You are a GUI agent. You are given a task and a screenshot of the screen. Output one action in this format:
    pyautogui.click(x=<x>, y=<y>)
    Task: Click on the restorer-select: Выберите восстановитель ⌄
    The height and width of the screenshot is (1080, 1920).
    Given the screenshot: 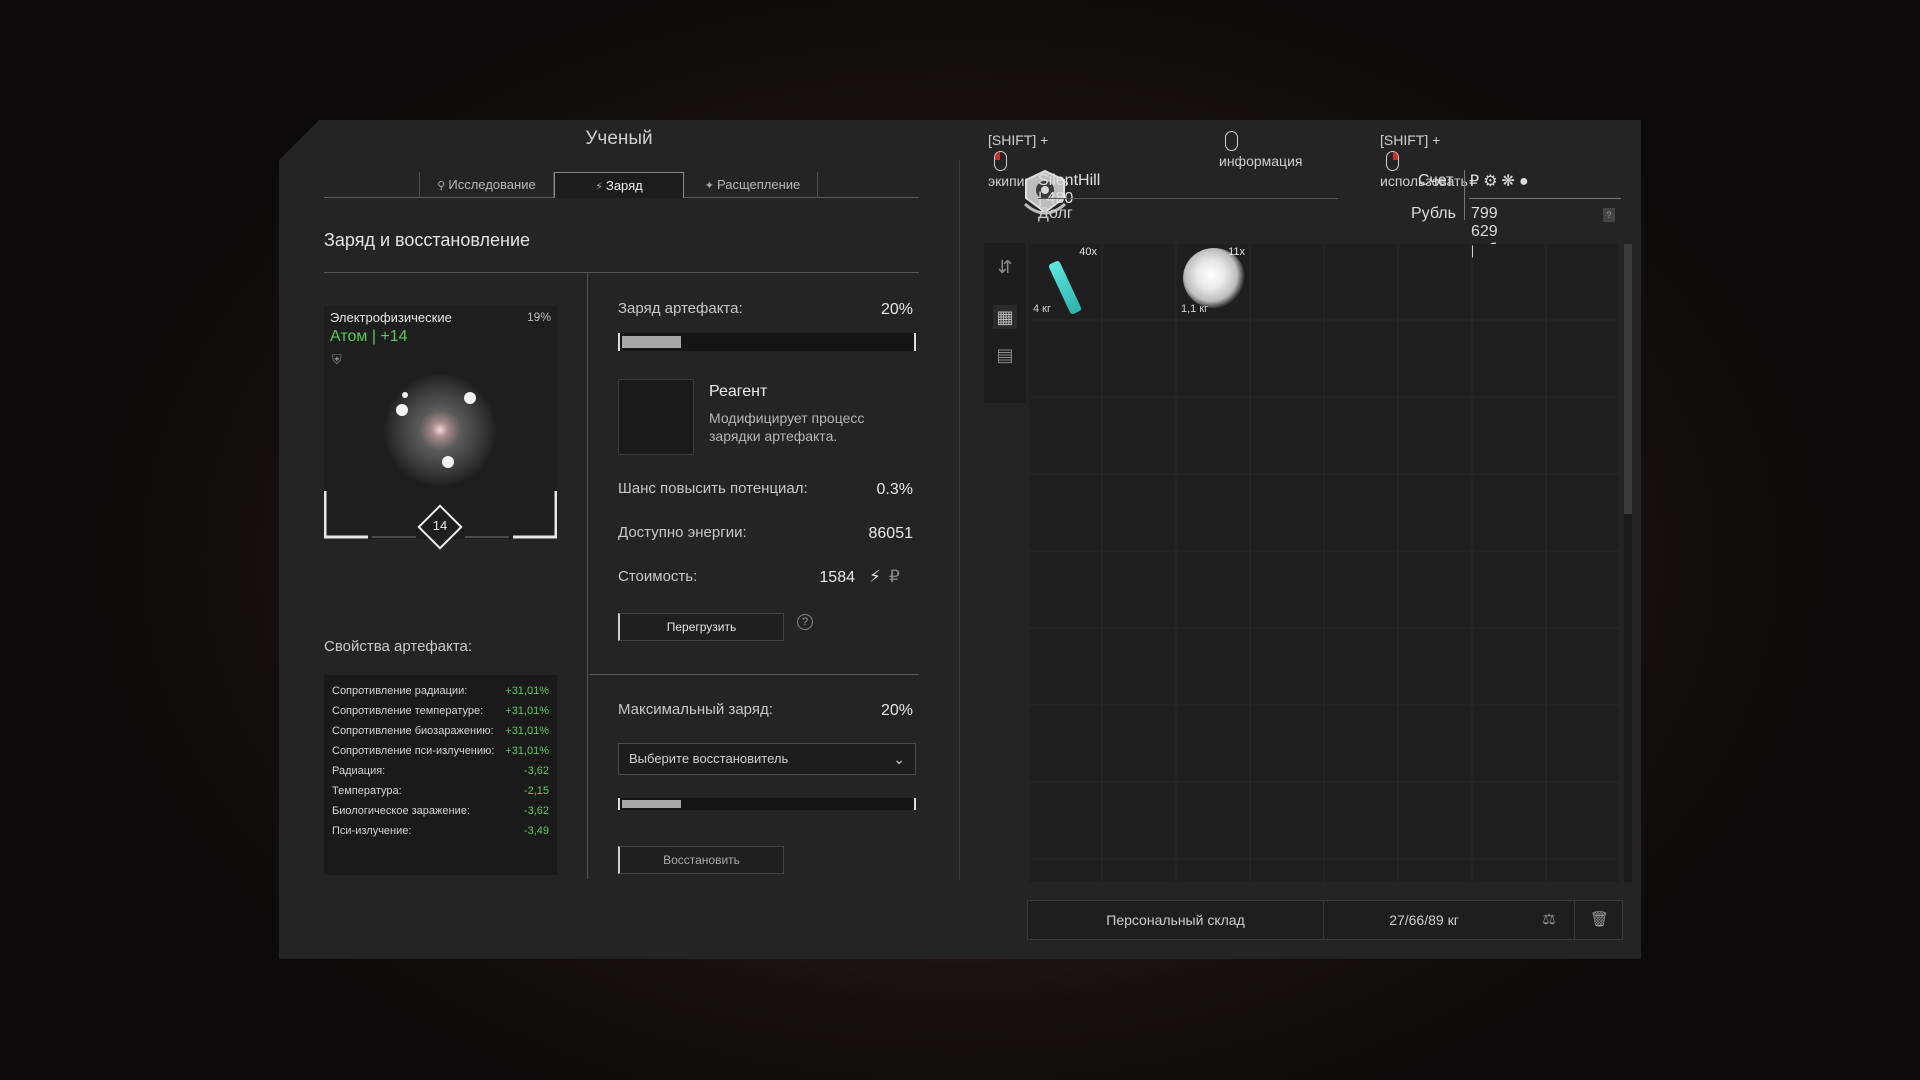 What is the action you would take?
    pyautogui.click(x=767, y=759)
    